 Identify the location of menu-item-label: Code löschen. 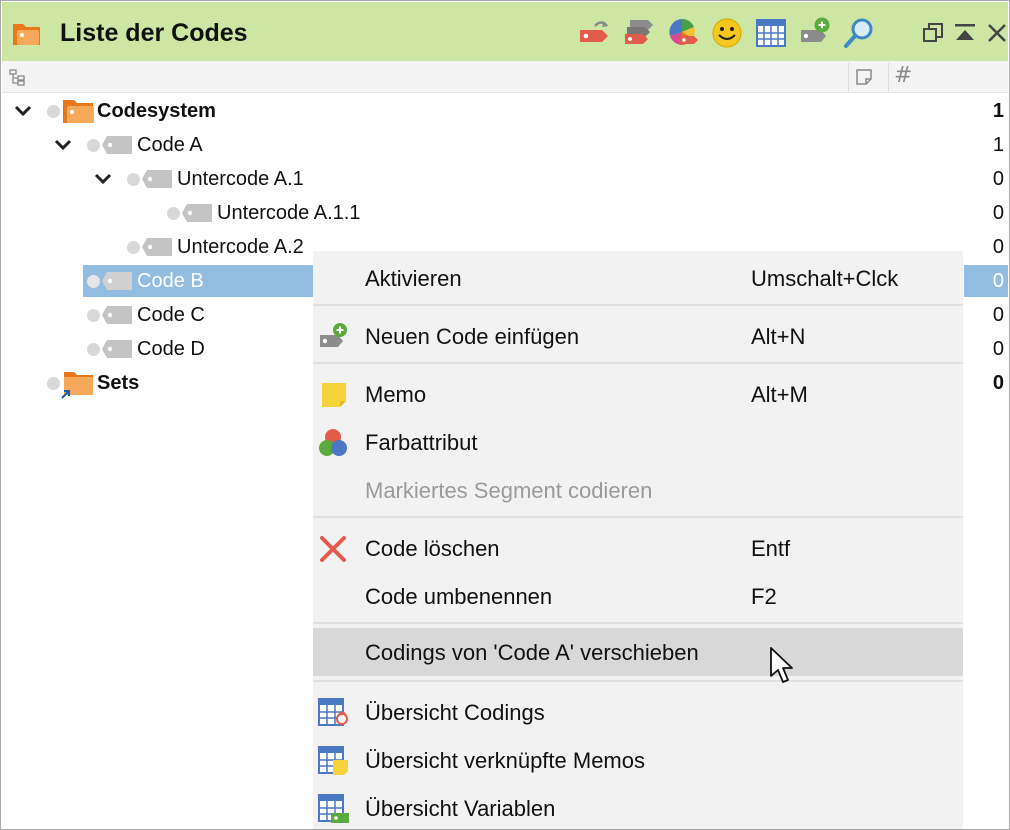
(432, 548).